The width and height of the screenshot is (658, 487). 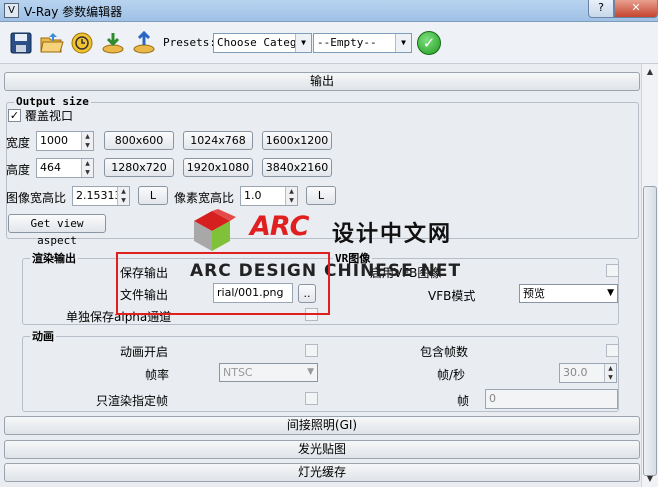 What do you see at coordinates (144, 352) in the screenshot?
I see `animation-enable-label: 动画开启` at bounding box center [144, 352].